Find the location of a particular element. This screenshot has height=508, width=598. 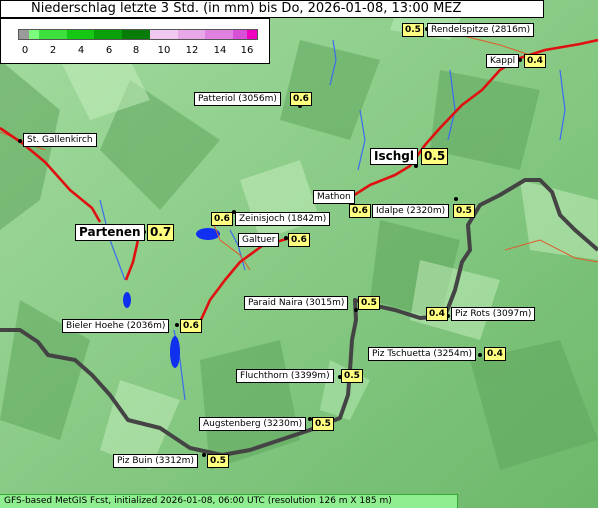

piz-rots-place-label: Piz Rots (3097m) is located at coordinates (493, 314).